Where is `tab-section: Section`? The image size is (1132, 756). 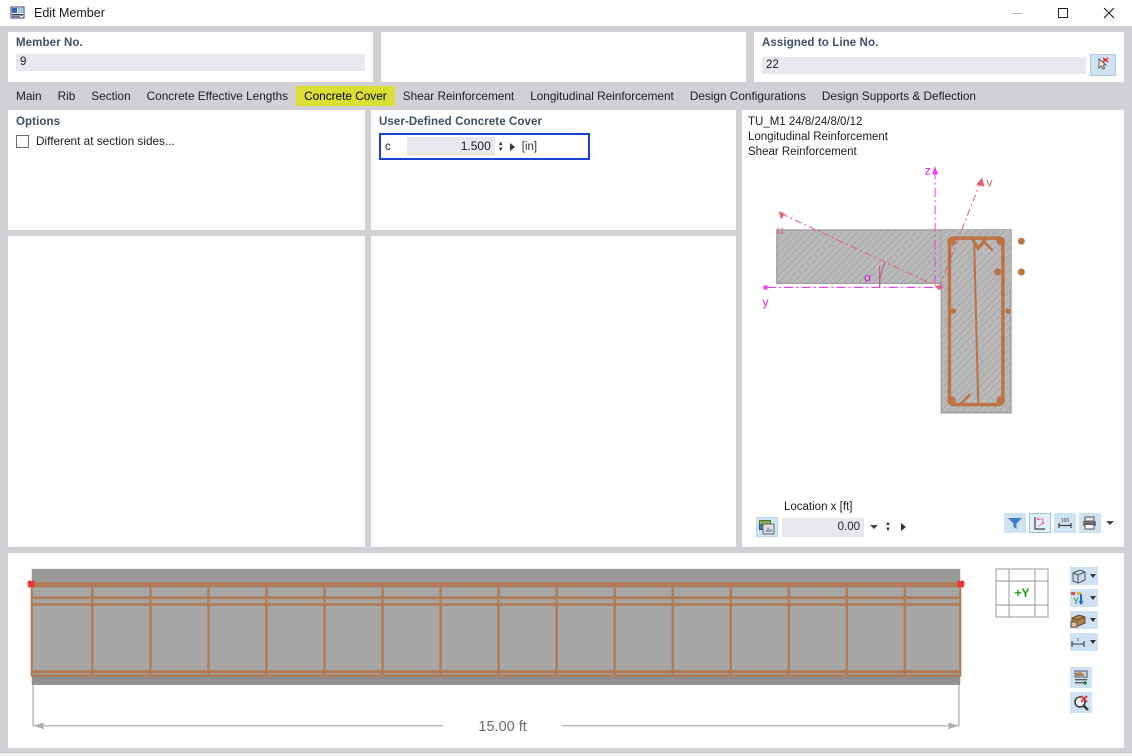
tab-section: Section is located at coordinates (110, 96).